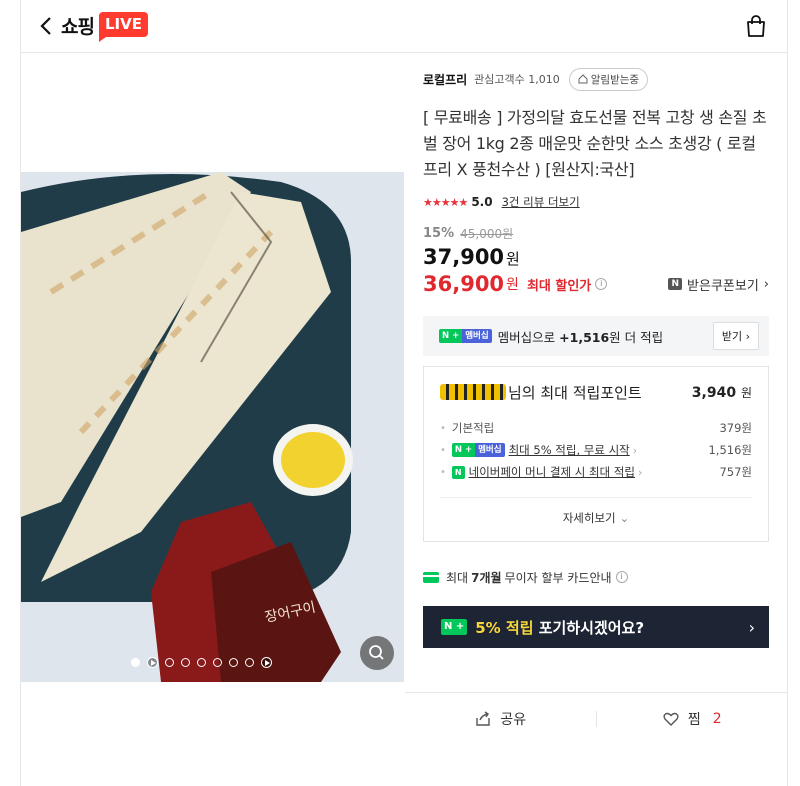 The image size is (800, 786). Describe the element at coordinates (512, 285) in the screenshot. I see `max-discount-unit: 원` at that location.